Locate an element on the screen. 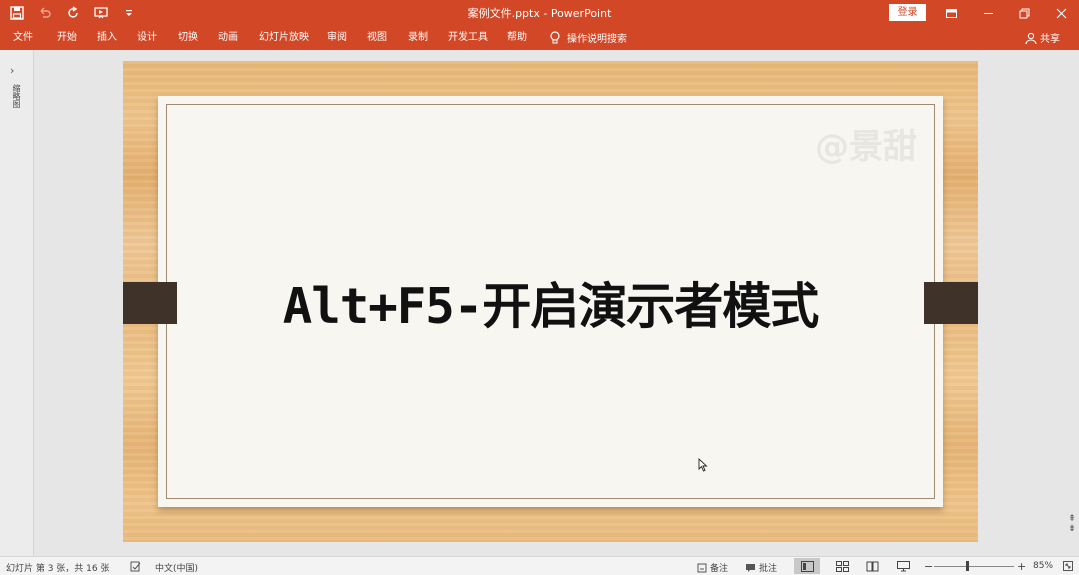 The width and height of the screenshot is (1079, 575). previous-slide-icon: ⇞ is located at coordinates (1072, 519).